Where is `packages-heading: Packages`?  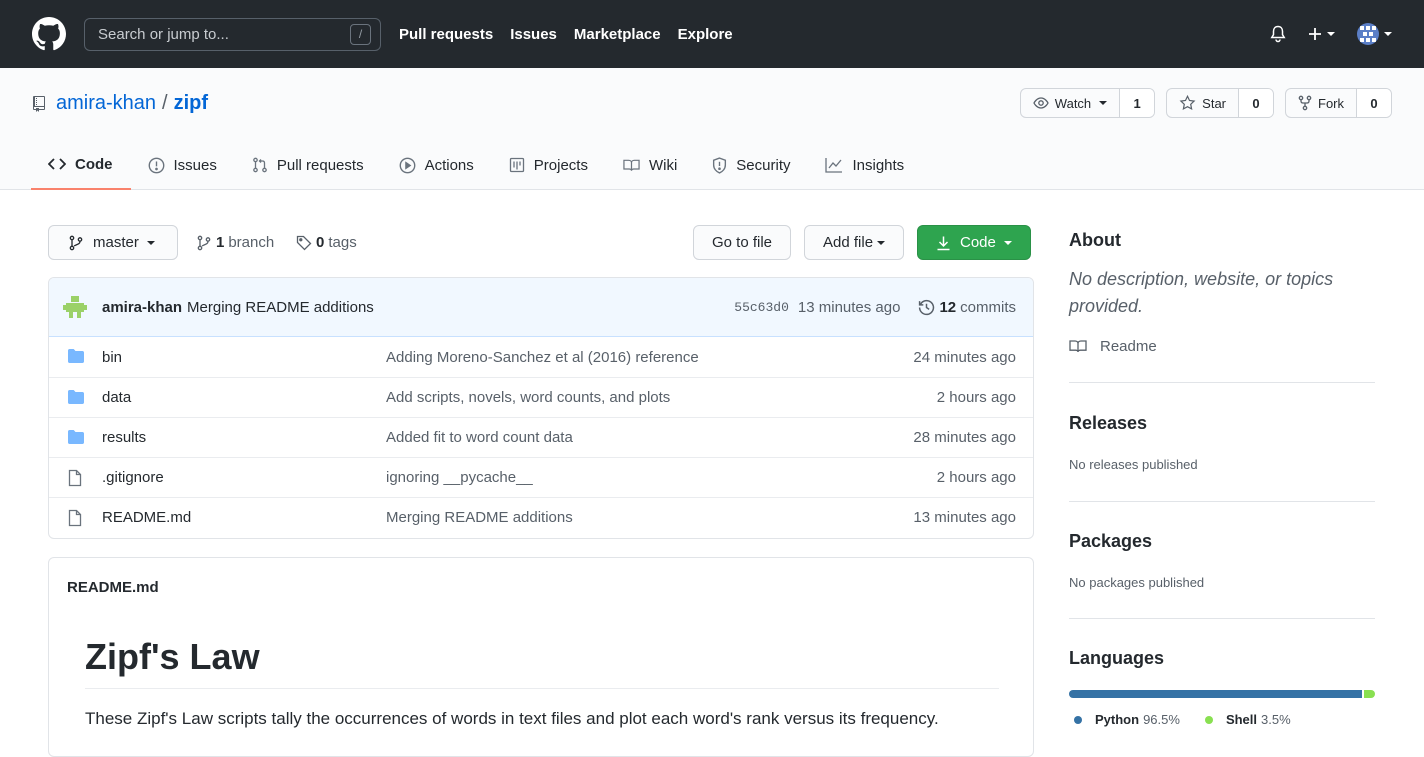
packages-heading: Packages is located at coordinates (1222, 541).